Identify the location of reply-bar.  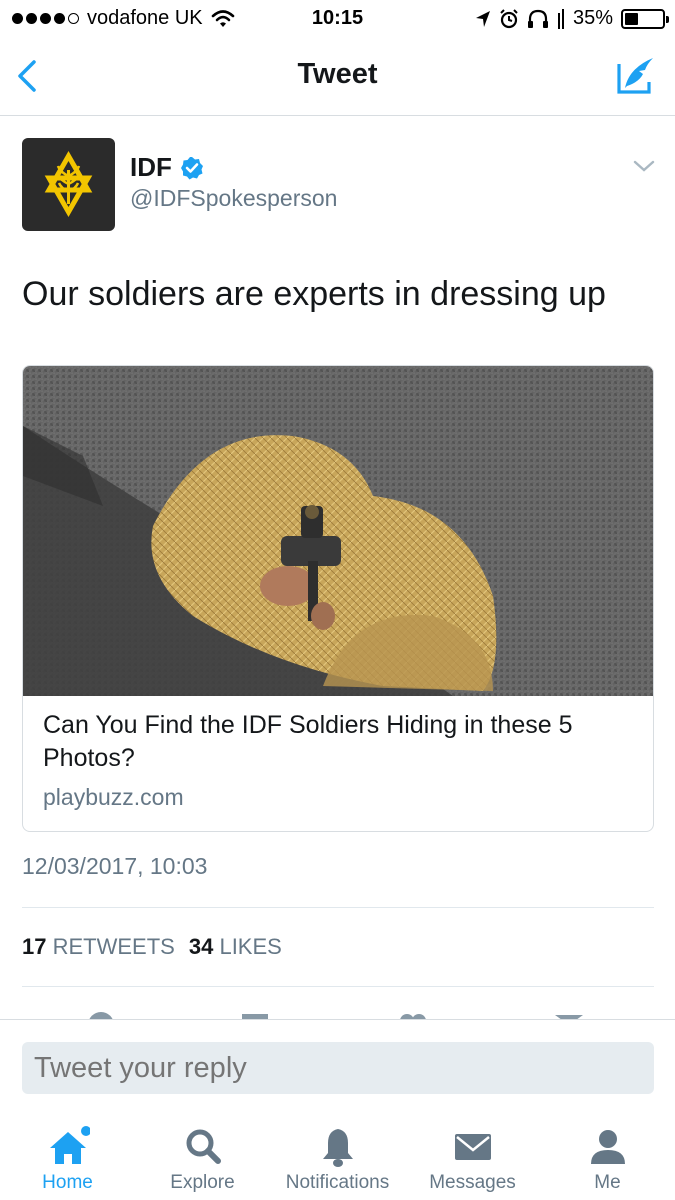
(337, 1064).